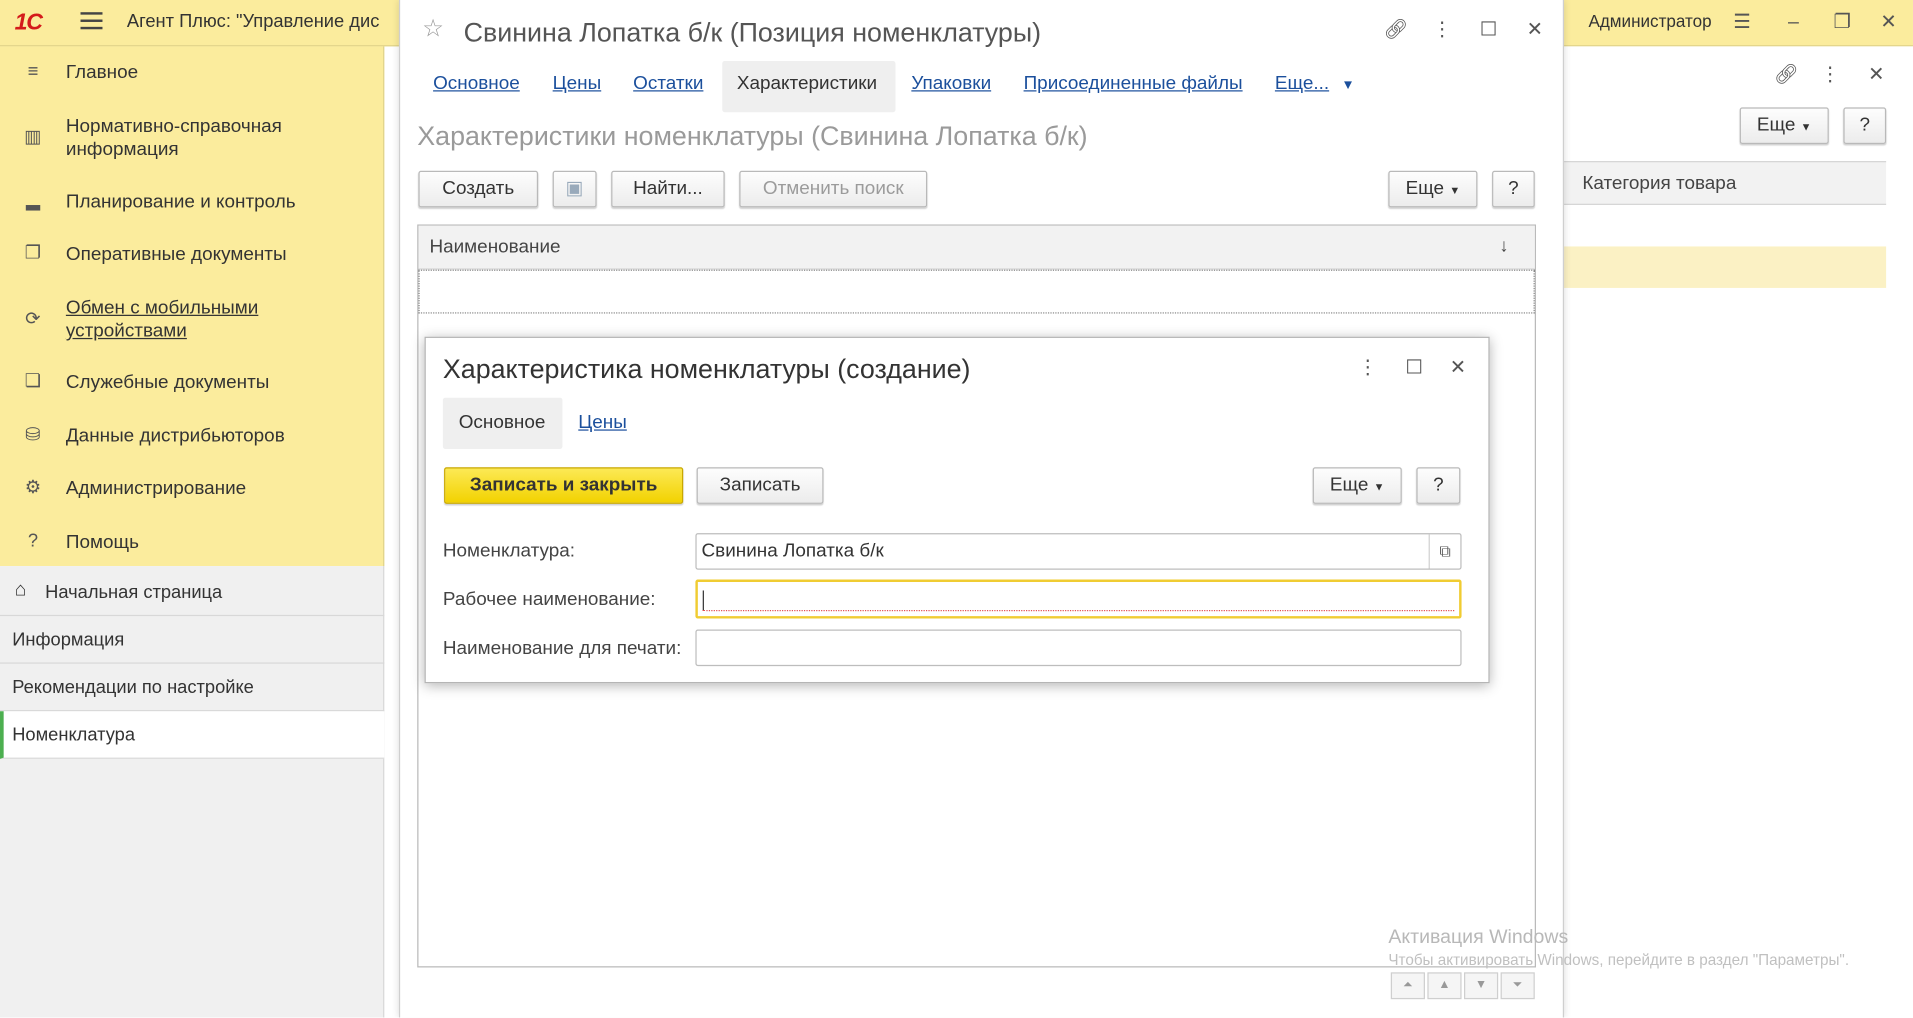  Describe the element at coordinates (760, 485) in the screenshot. I see `save-button: Записать` at that location.